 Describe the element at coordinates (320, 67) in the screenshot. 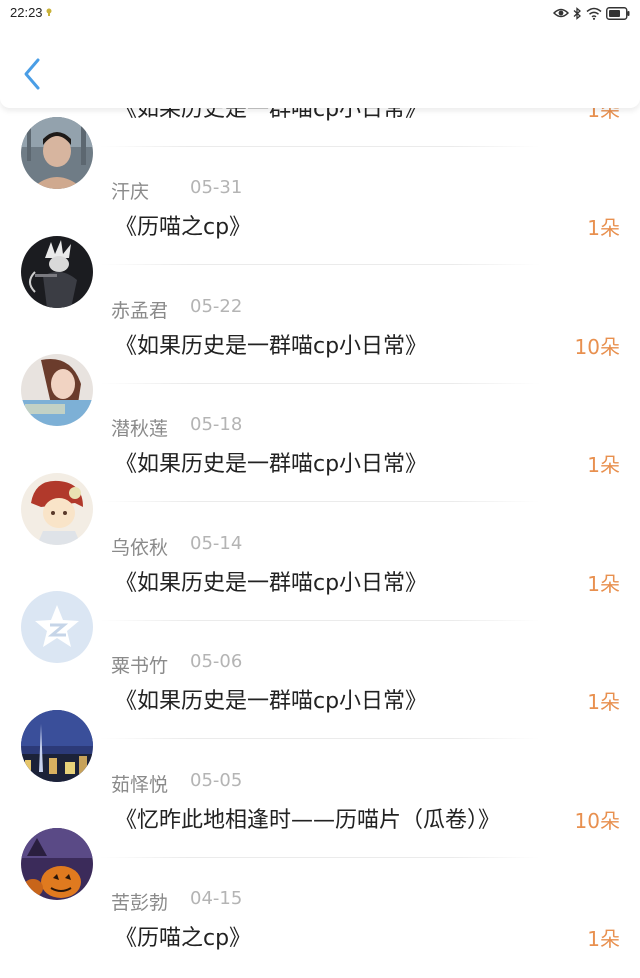

I see `top-navigation-bar` at that location.